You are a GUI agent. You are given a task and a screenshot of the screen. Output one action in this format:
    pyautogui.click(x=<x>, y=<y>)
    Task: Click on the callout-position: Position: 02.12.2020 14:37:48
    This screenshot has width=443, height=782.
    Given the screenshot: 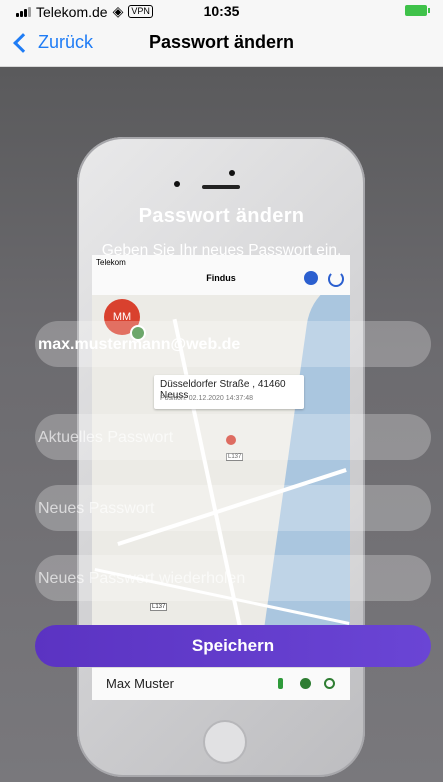 What is the action you would take?
    pyautogui.click(x=207, y=398)
    